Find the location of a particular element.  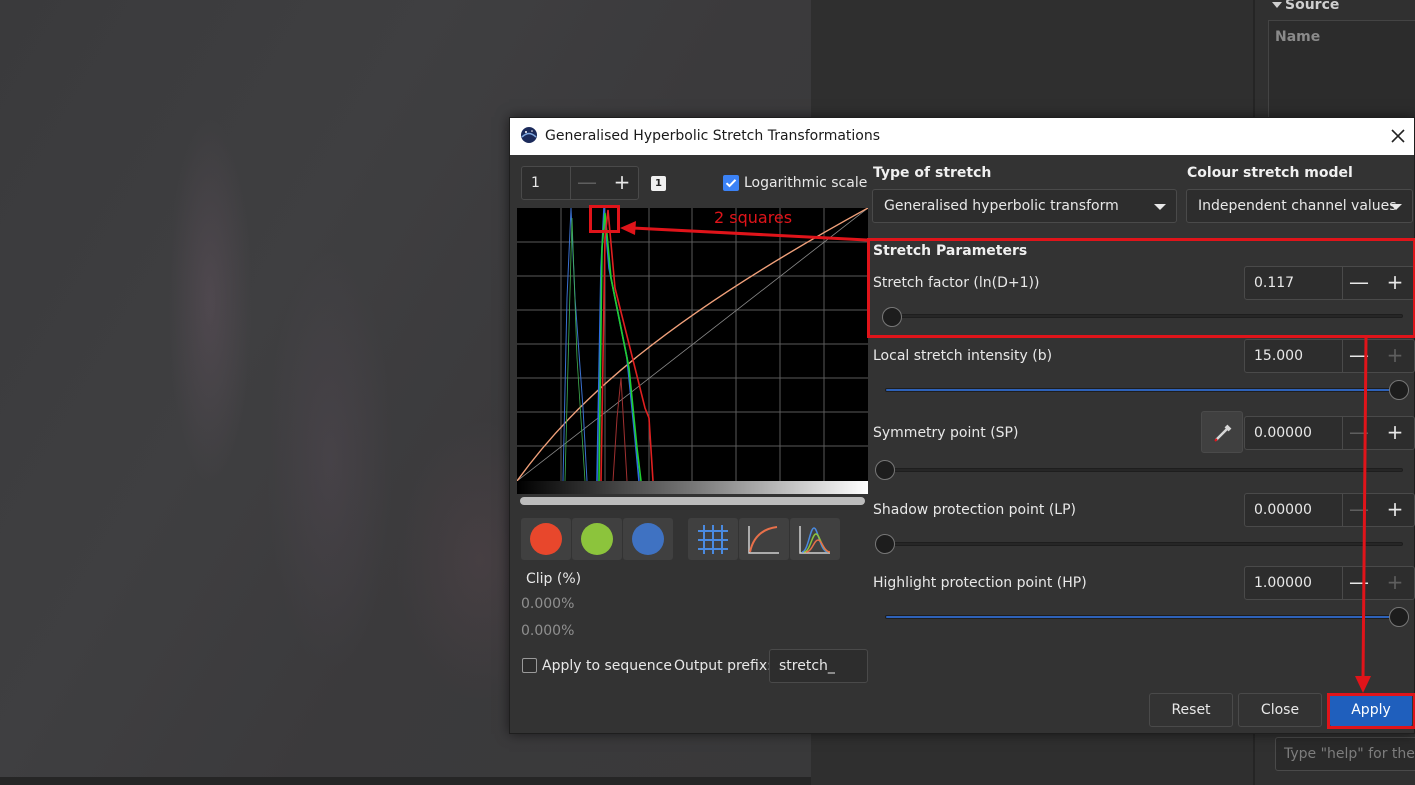

colour-model-dropdown: Independent channel values is located at coordinates (1299, 206).